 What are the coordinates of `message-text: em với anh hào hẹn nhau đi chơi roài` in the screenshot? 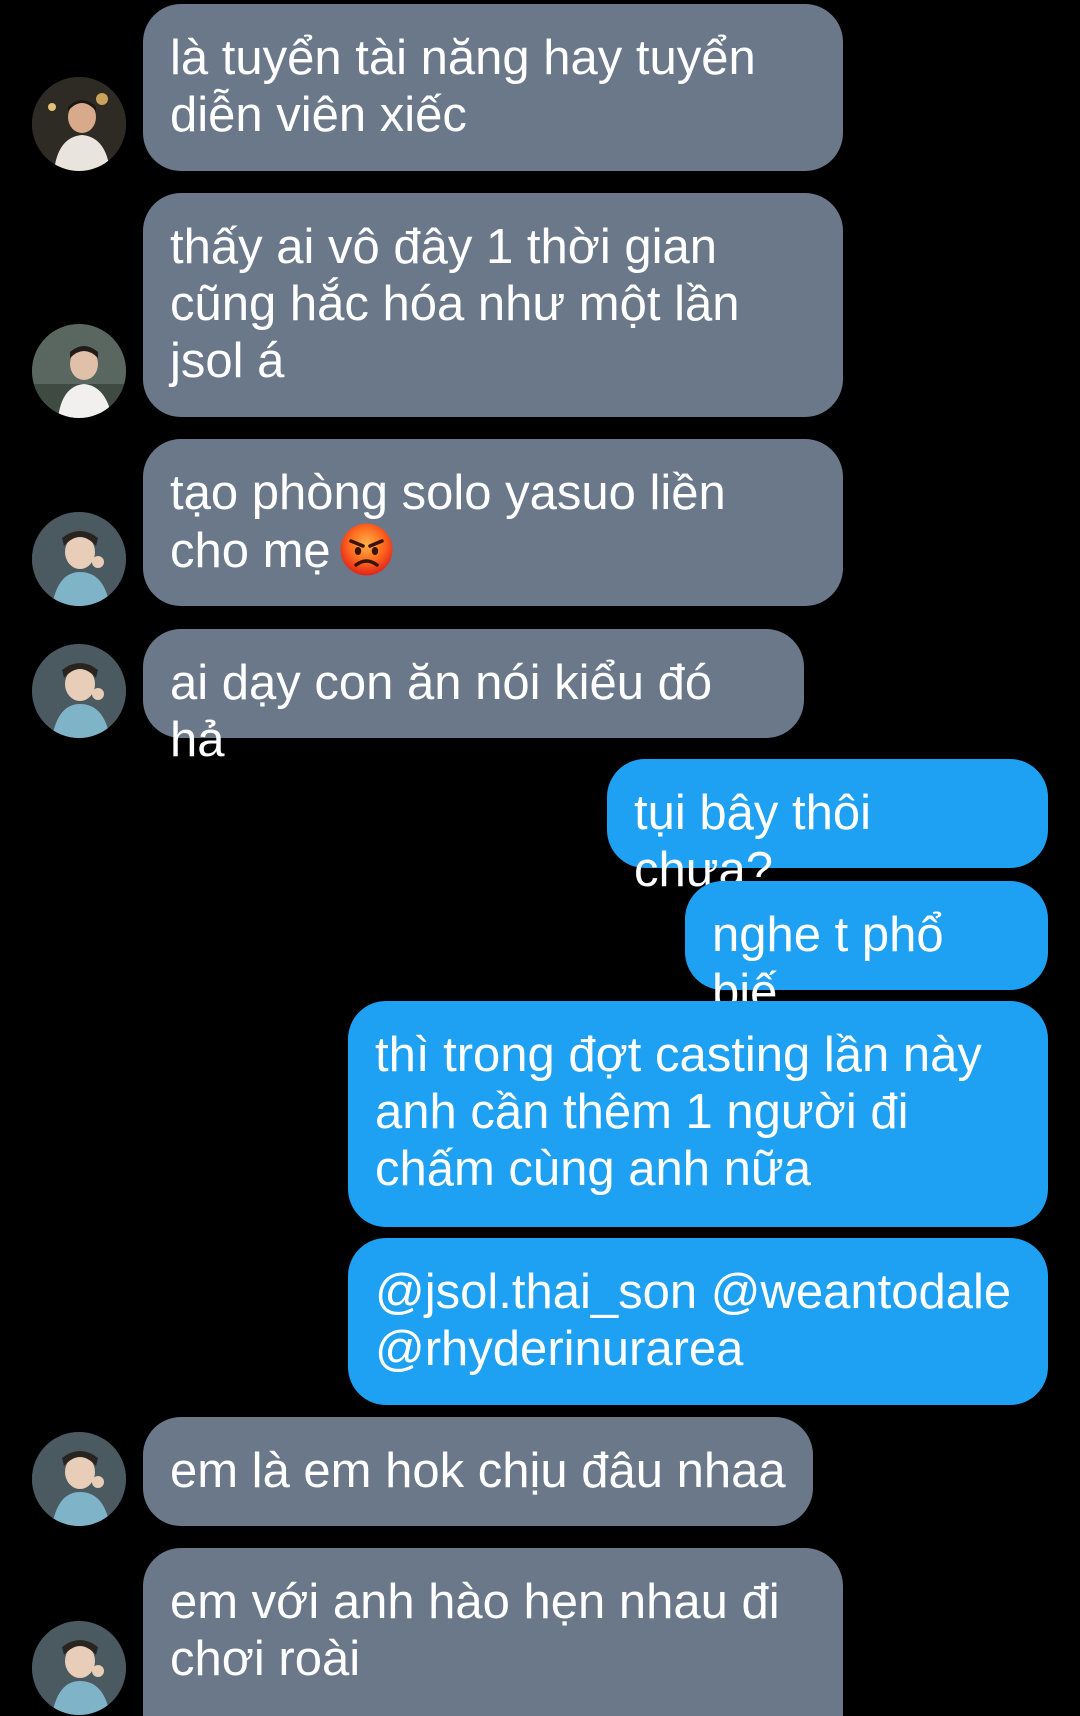 It's located at (475, 1630).